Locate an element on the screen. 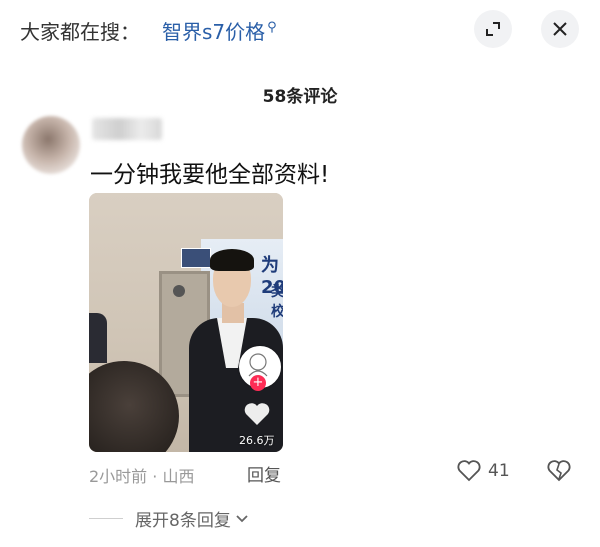  like-count: 41 is located at coordinates (499, 471).